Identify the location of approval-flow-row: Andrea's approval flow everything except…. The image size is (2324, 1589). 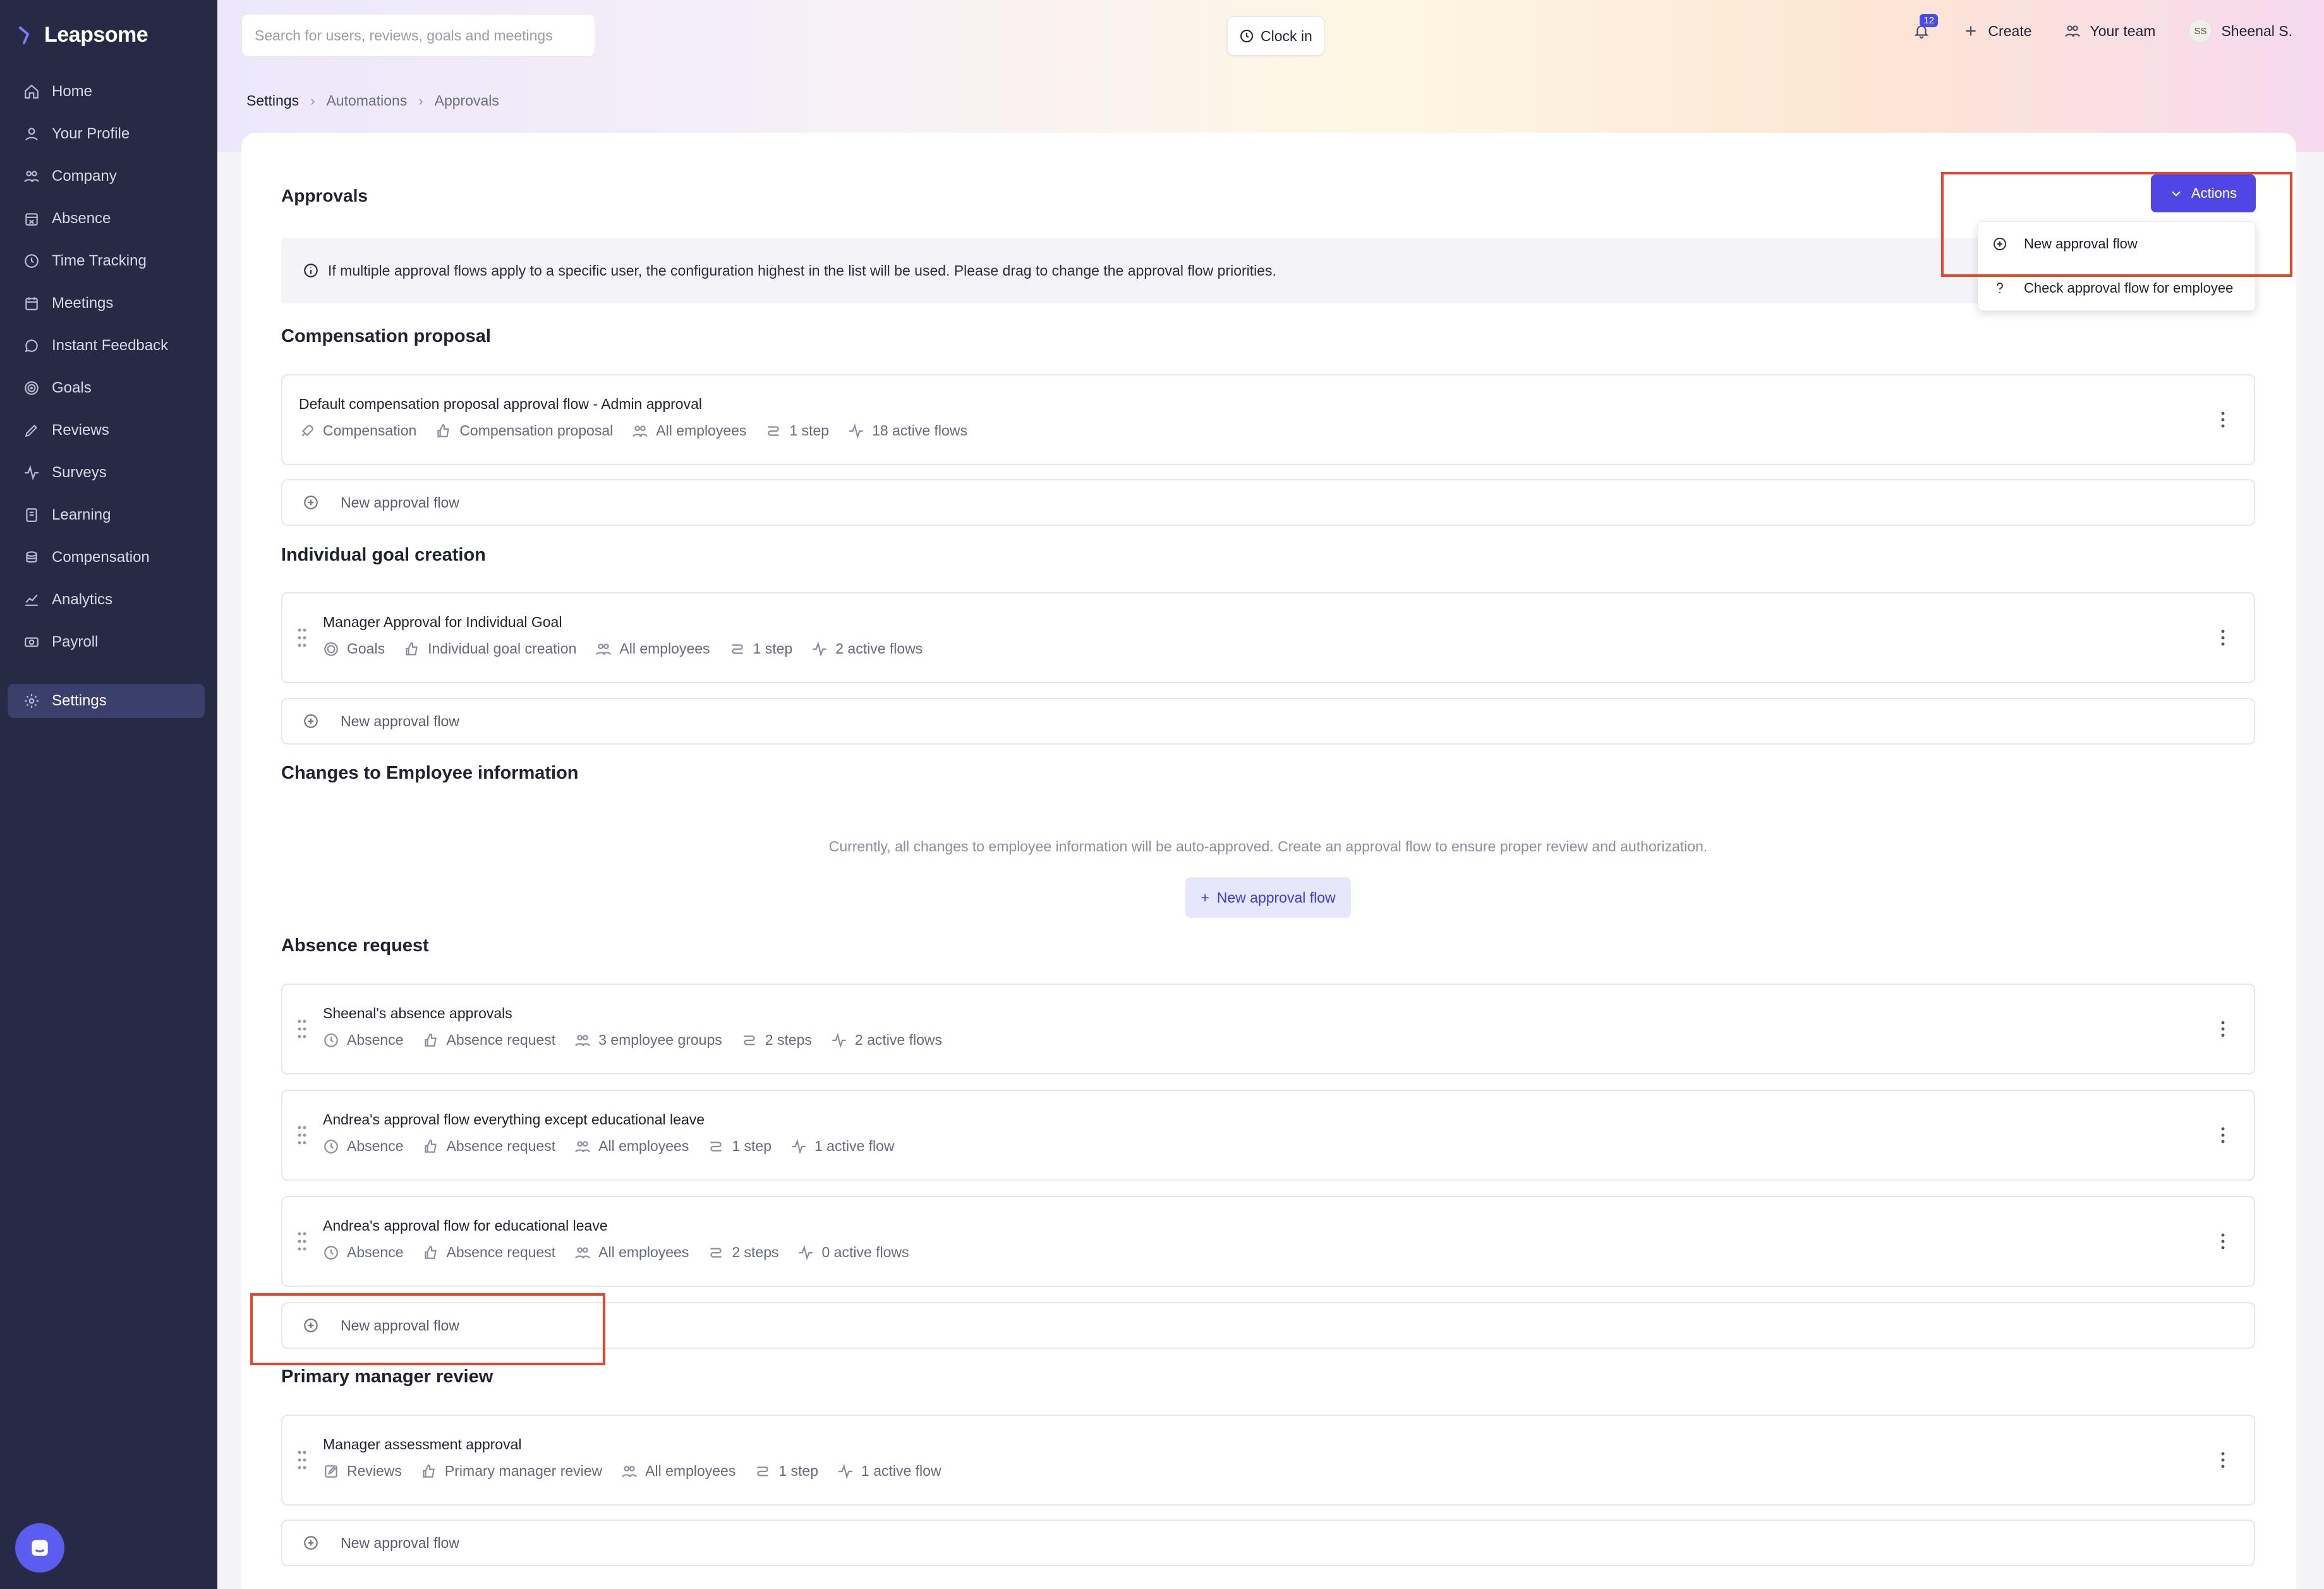
(1268, 1135).